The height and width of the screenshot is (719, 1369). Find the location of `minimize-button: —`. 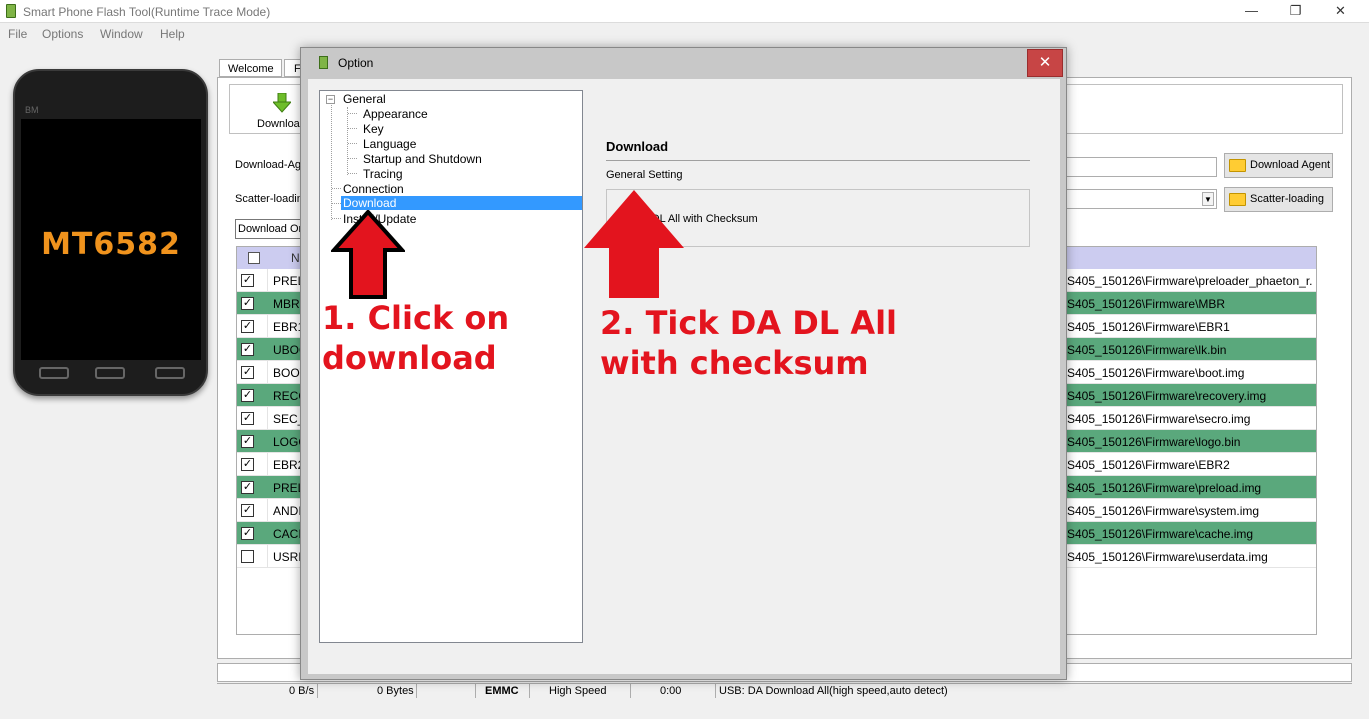

minimize-button: — is located at coordinates (1251, 11).